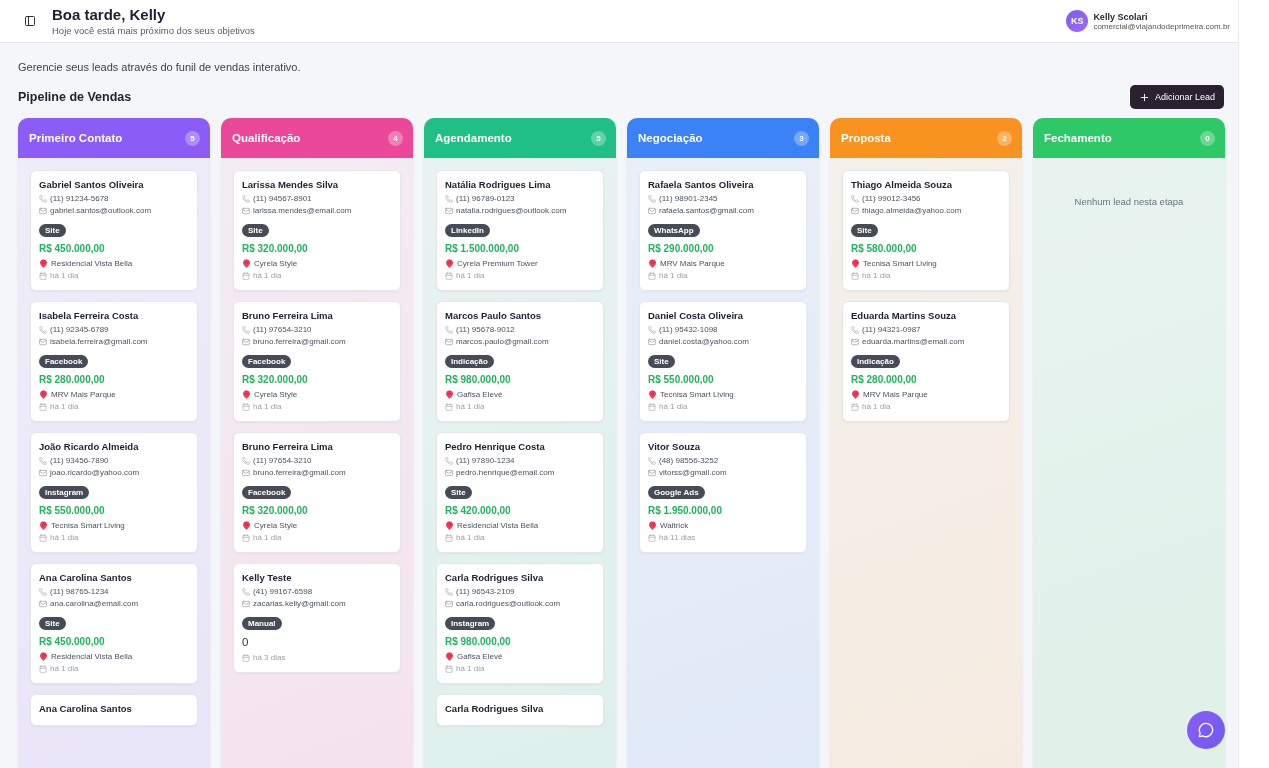 The image size is (1269, 768). Describe the element at coordinates (926, 198) in the screenshot. I see `lead-phone: (11) 99012-3456` at that location.